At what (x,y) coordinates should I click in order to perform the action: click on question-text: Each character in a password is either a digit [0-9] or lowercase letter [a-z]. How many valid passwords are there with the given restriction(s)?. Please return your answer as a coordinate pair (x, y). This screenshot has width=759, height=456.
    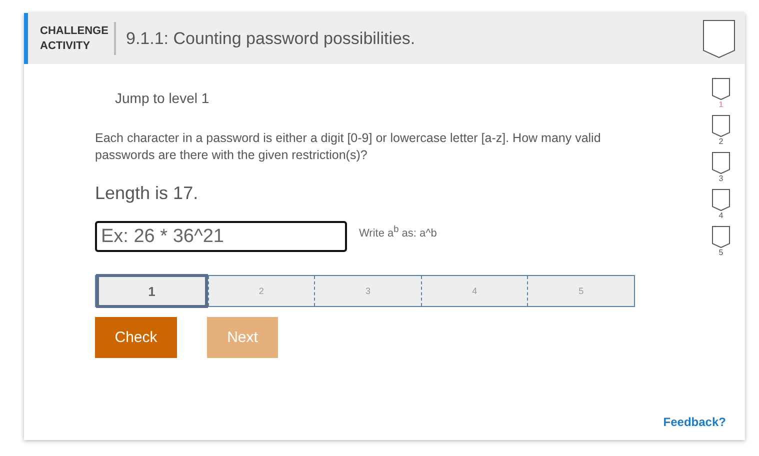
    Looking at the image, I should click on (348, 147).